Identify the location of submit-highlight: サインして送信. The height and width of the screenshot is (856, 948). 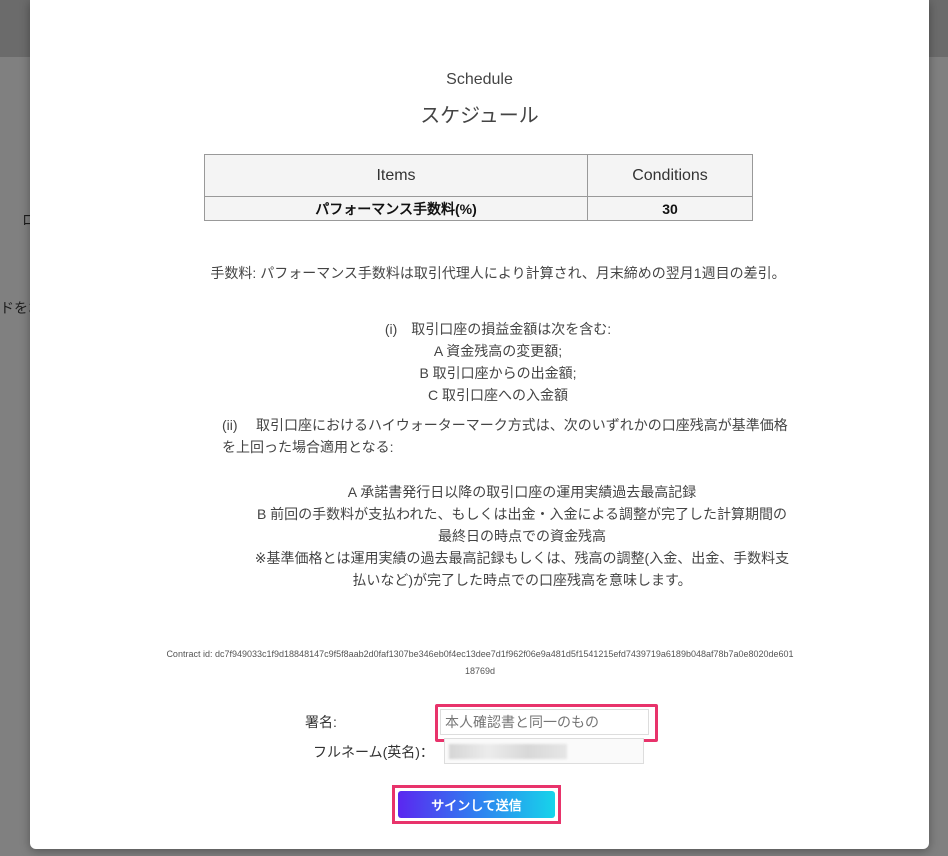
(476, 804).